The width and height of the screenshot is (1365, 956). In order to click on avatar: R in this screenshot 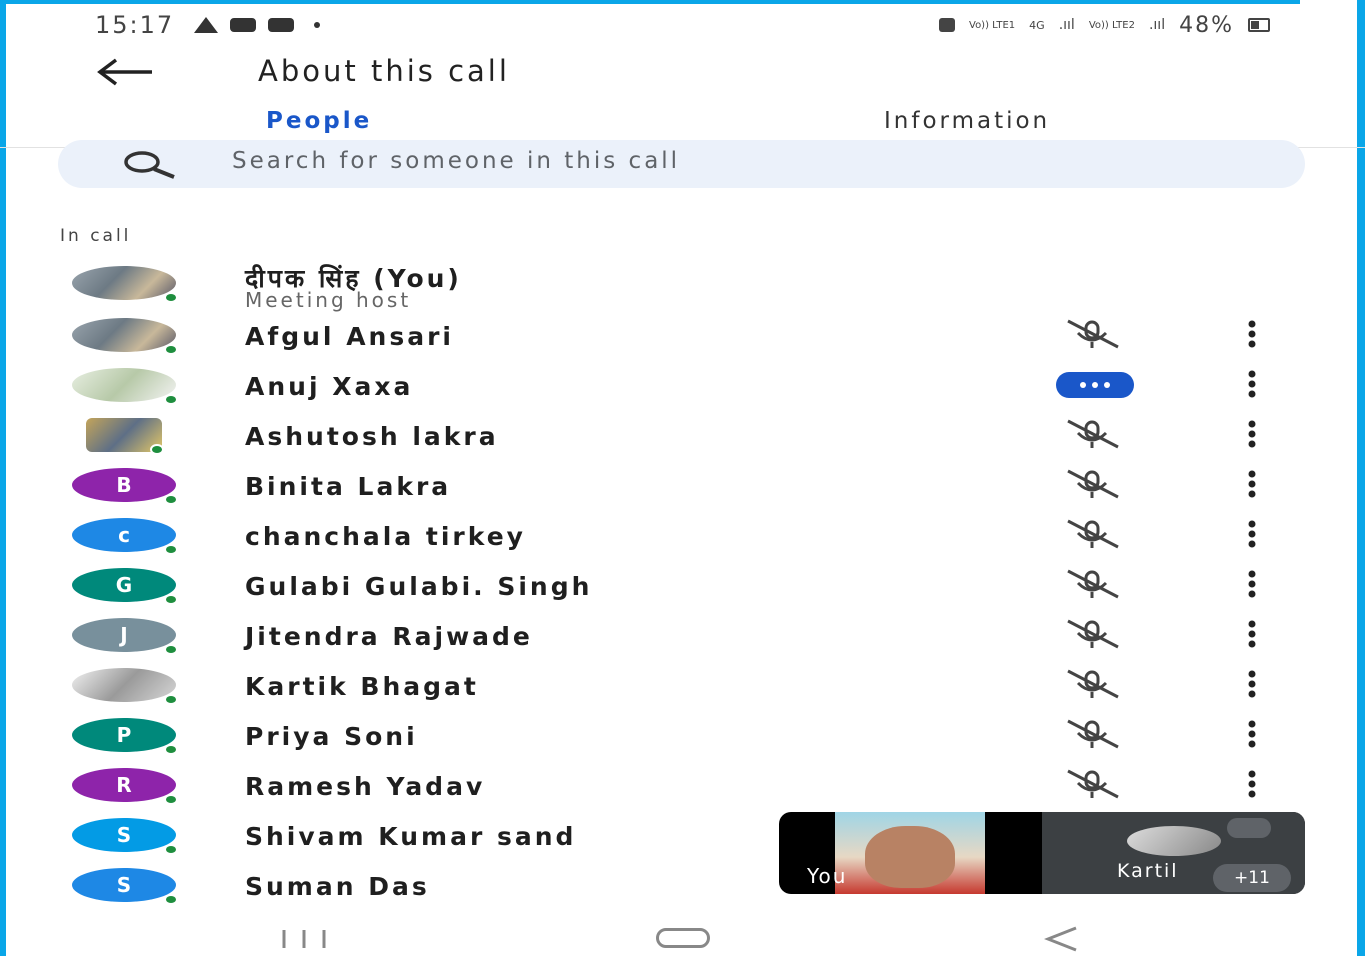, I will do `click(125, 786)`.